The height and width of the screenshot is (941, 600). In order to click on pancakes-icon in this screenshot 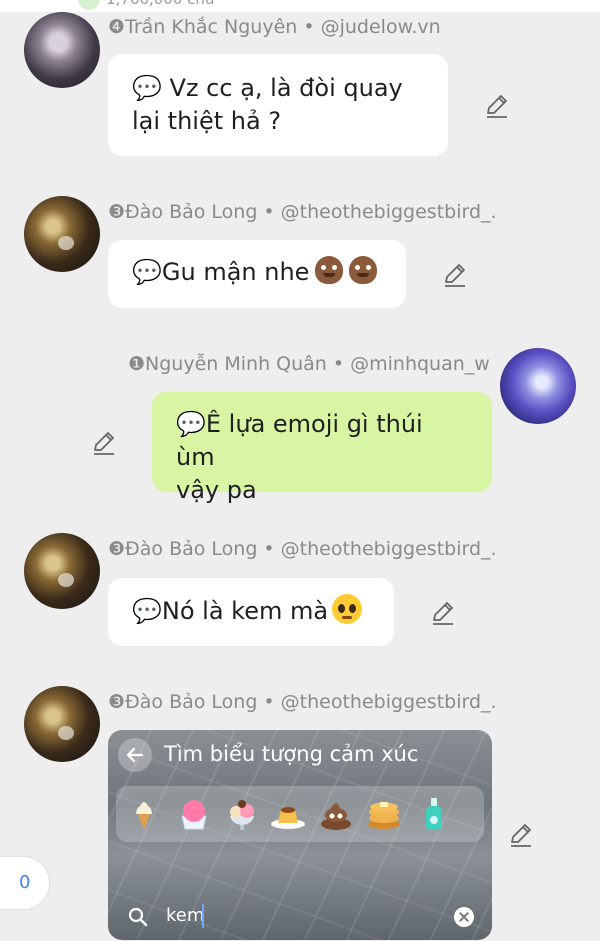, I will do `click(384, 814)`.